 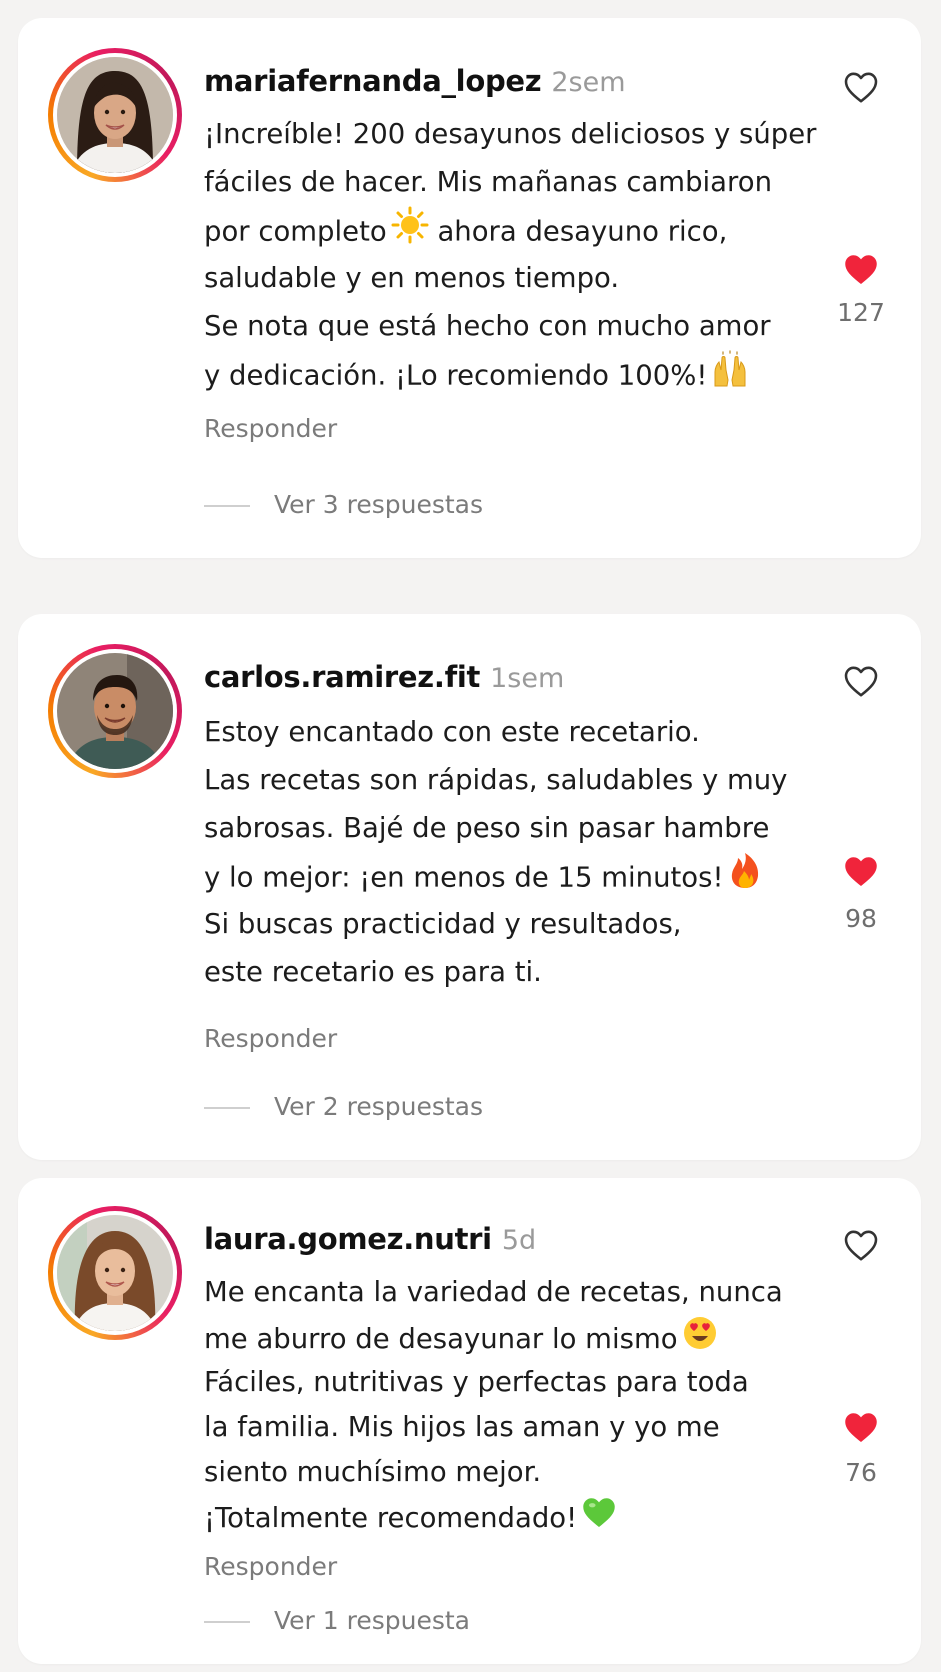 What do you see at coordinates (342, 677) in the screenshot?
I see `username: carlos.ramirez.fit` at bounding box center [342, 677].